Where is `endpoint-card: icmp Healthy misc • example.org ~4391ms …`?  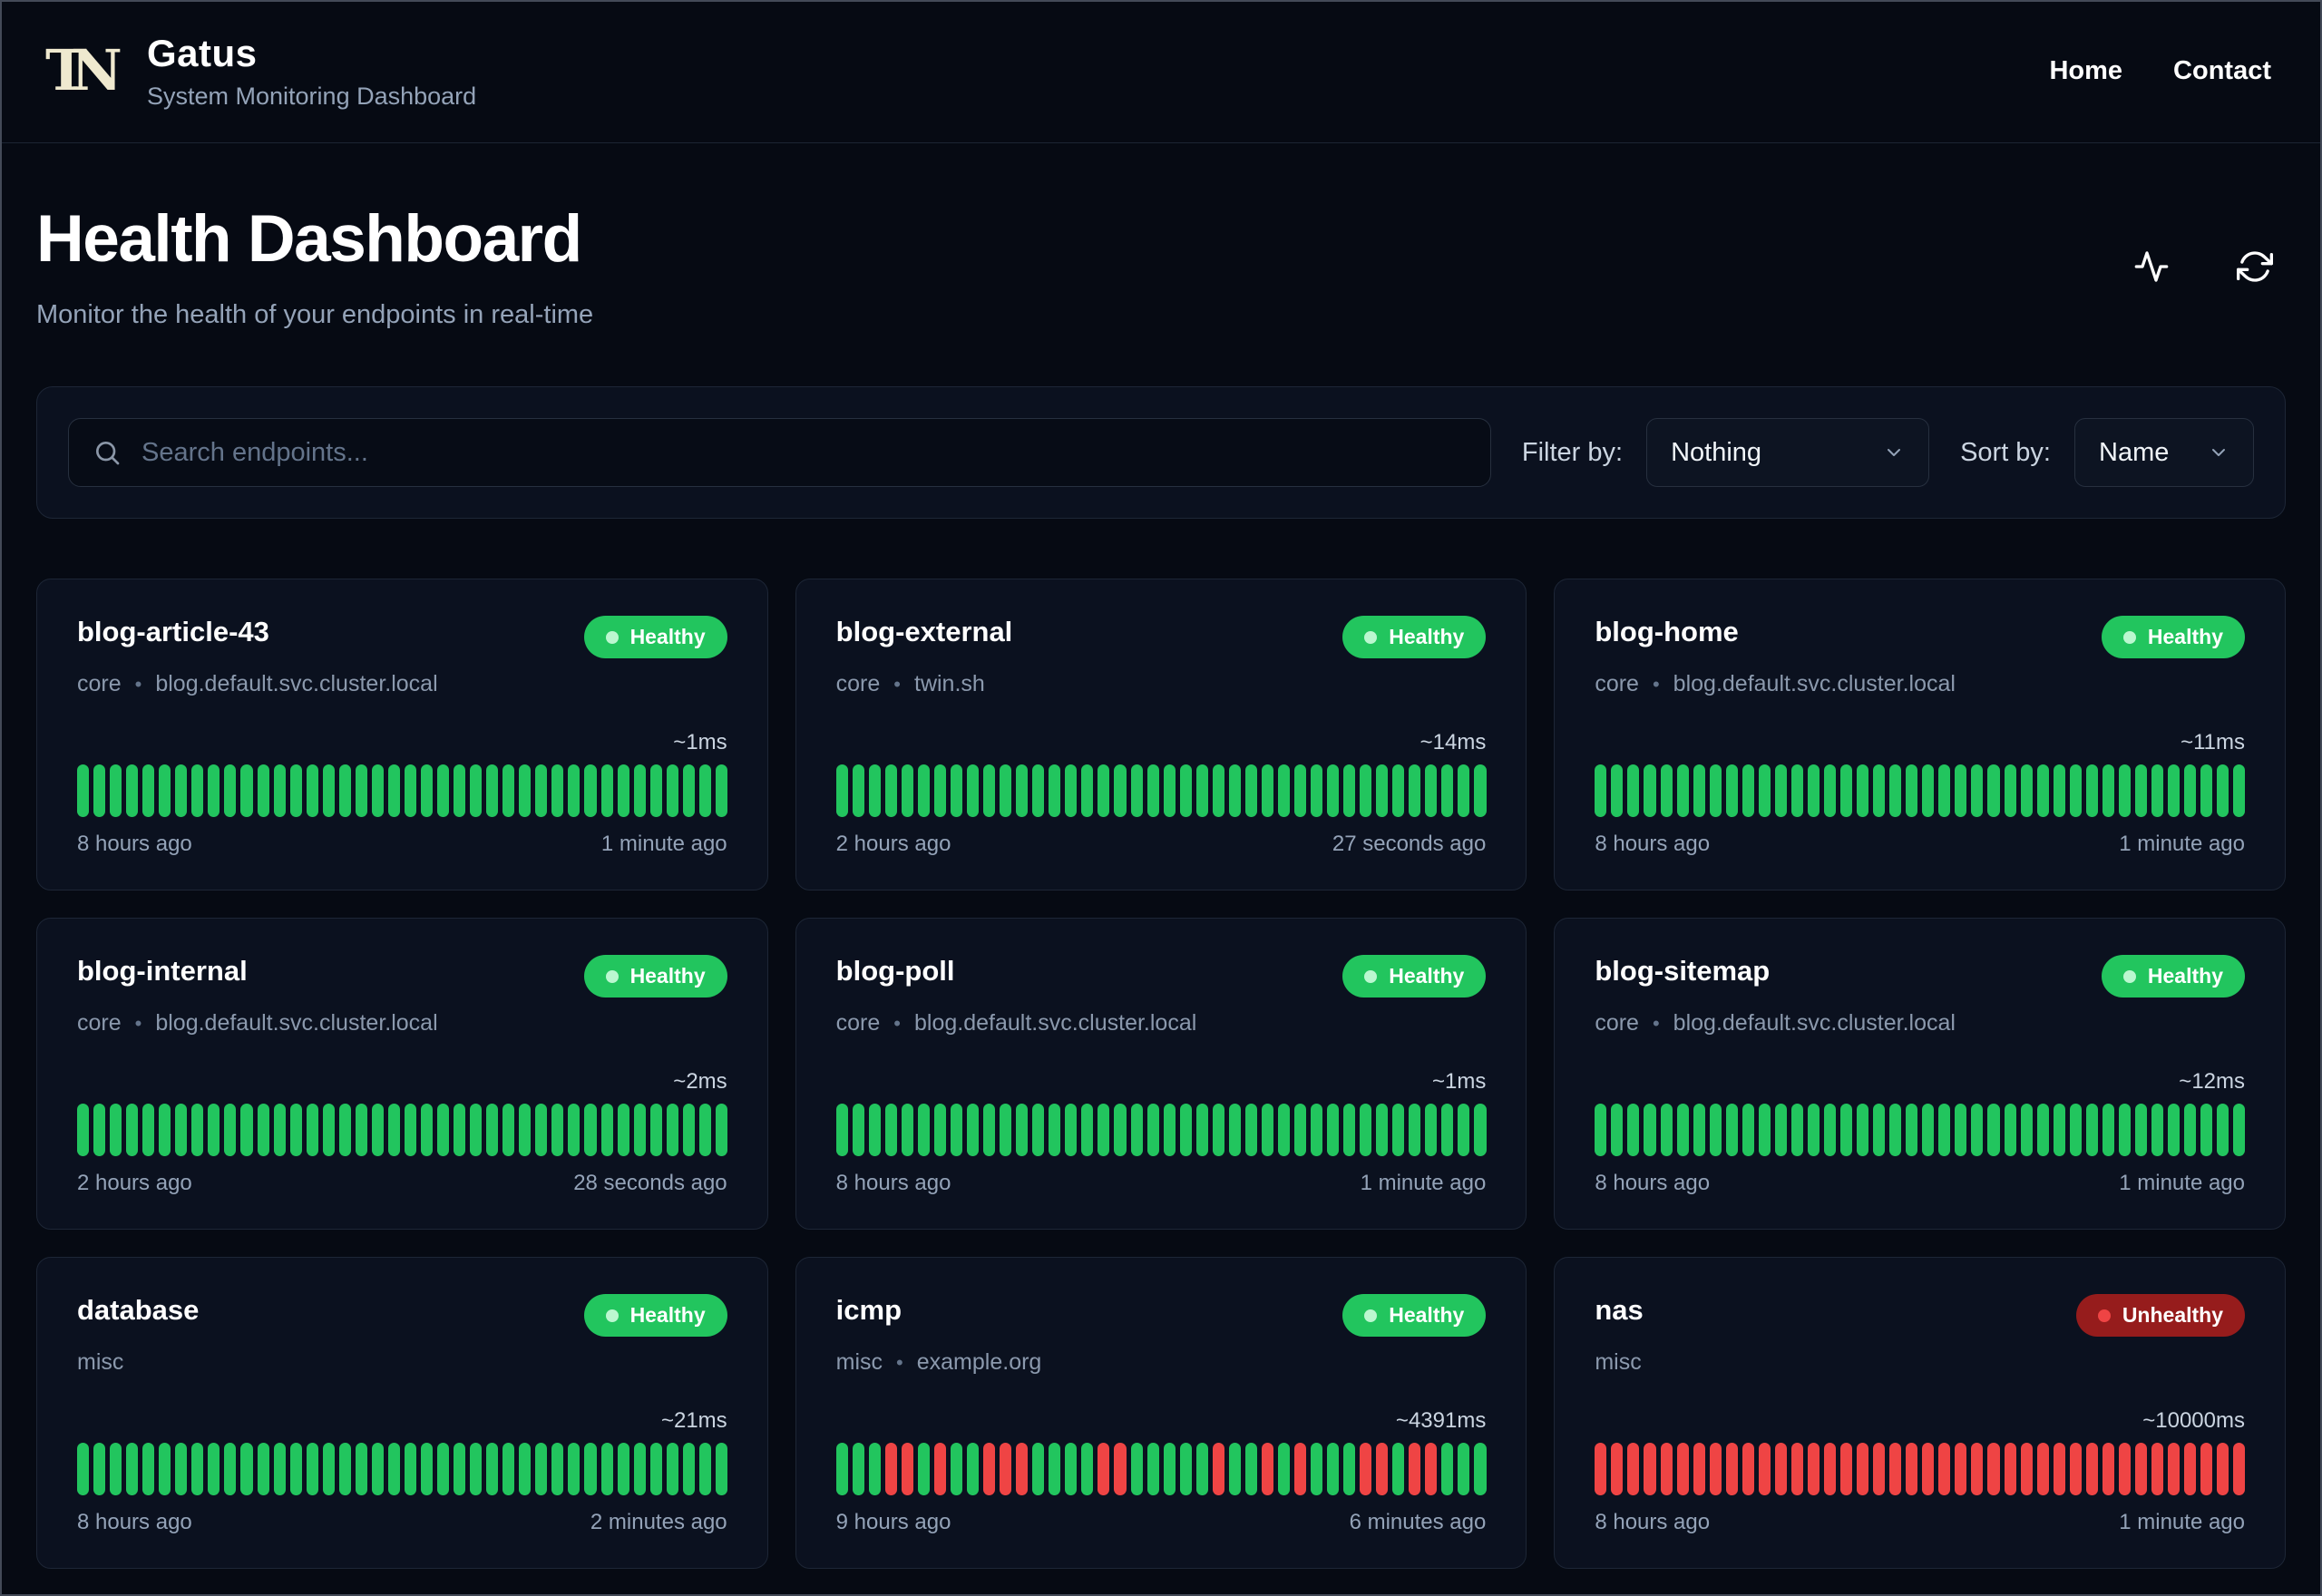
endpoint-card: icmp Healthy misc • example.org ~4391ms … is located at coordinates (1161, 1413).